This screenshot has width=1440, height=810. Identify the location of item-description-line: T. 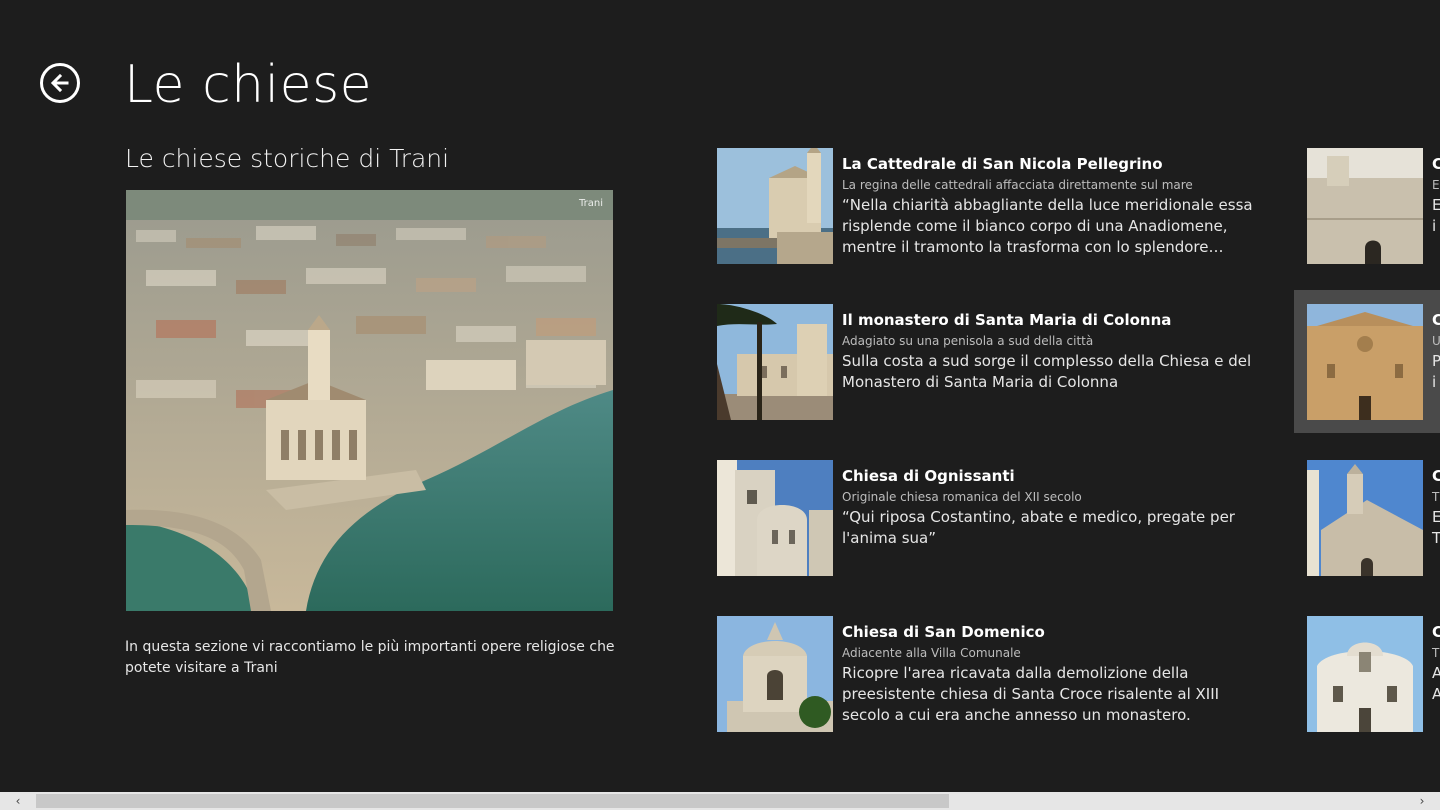
(1436, 538).